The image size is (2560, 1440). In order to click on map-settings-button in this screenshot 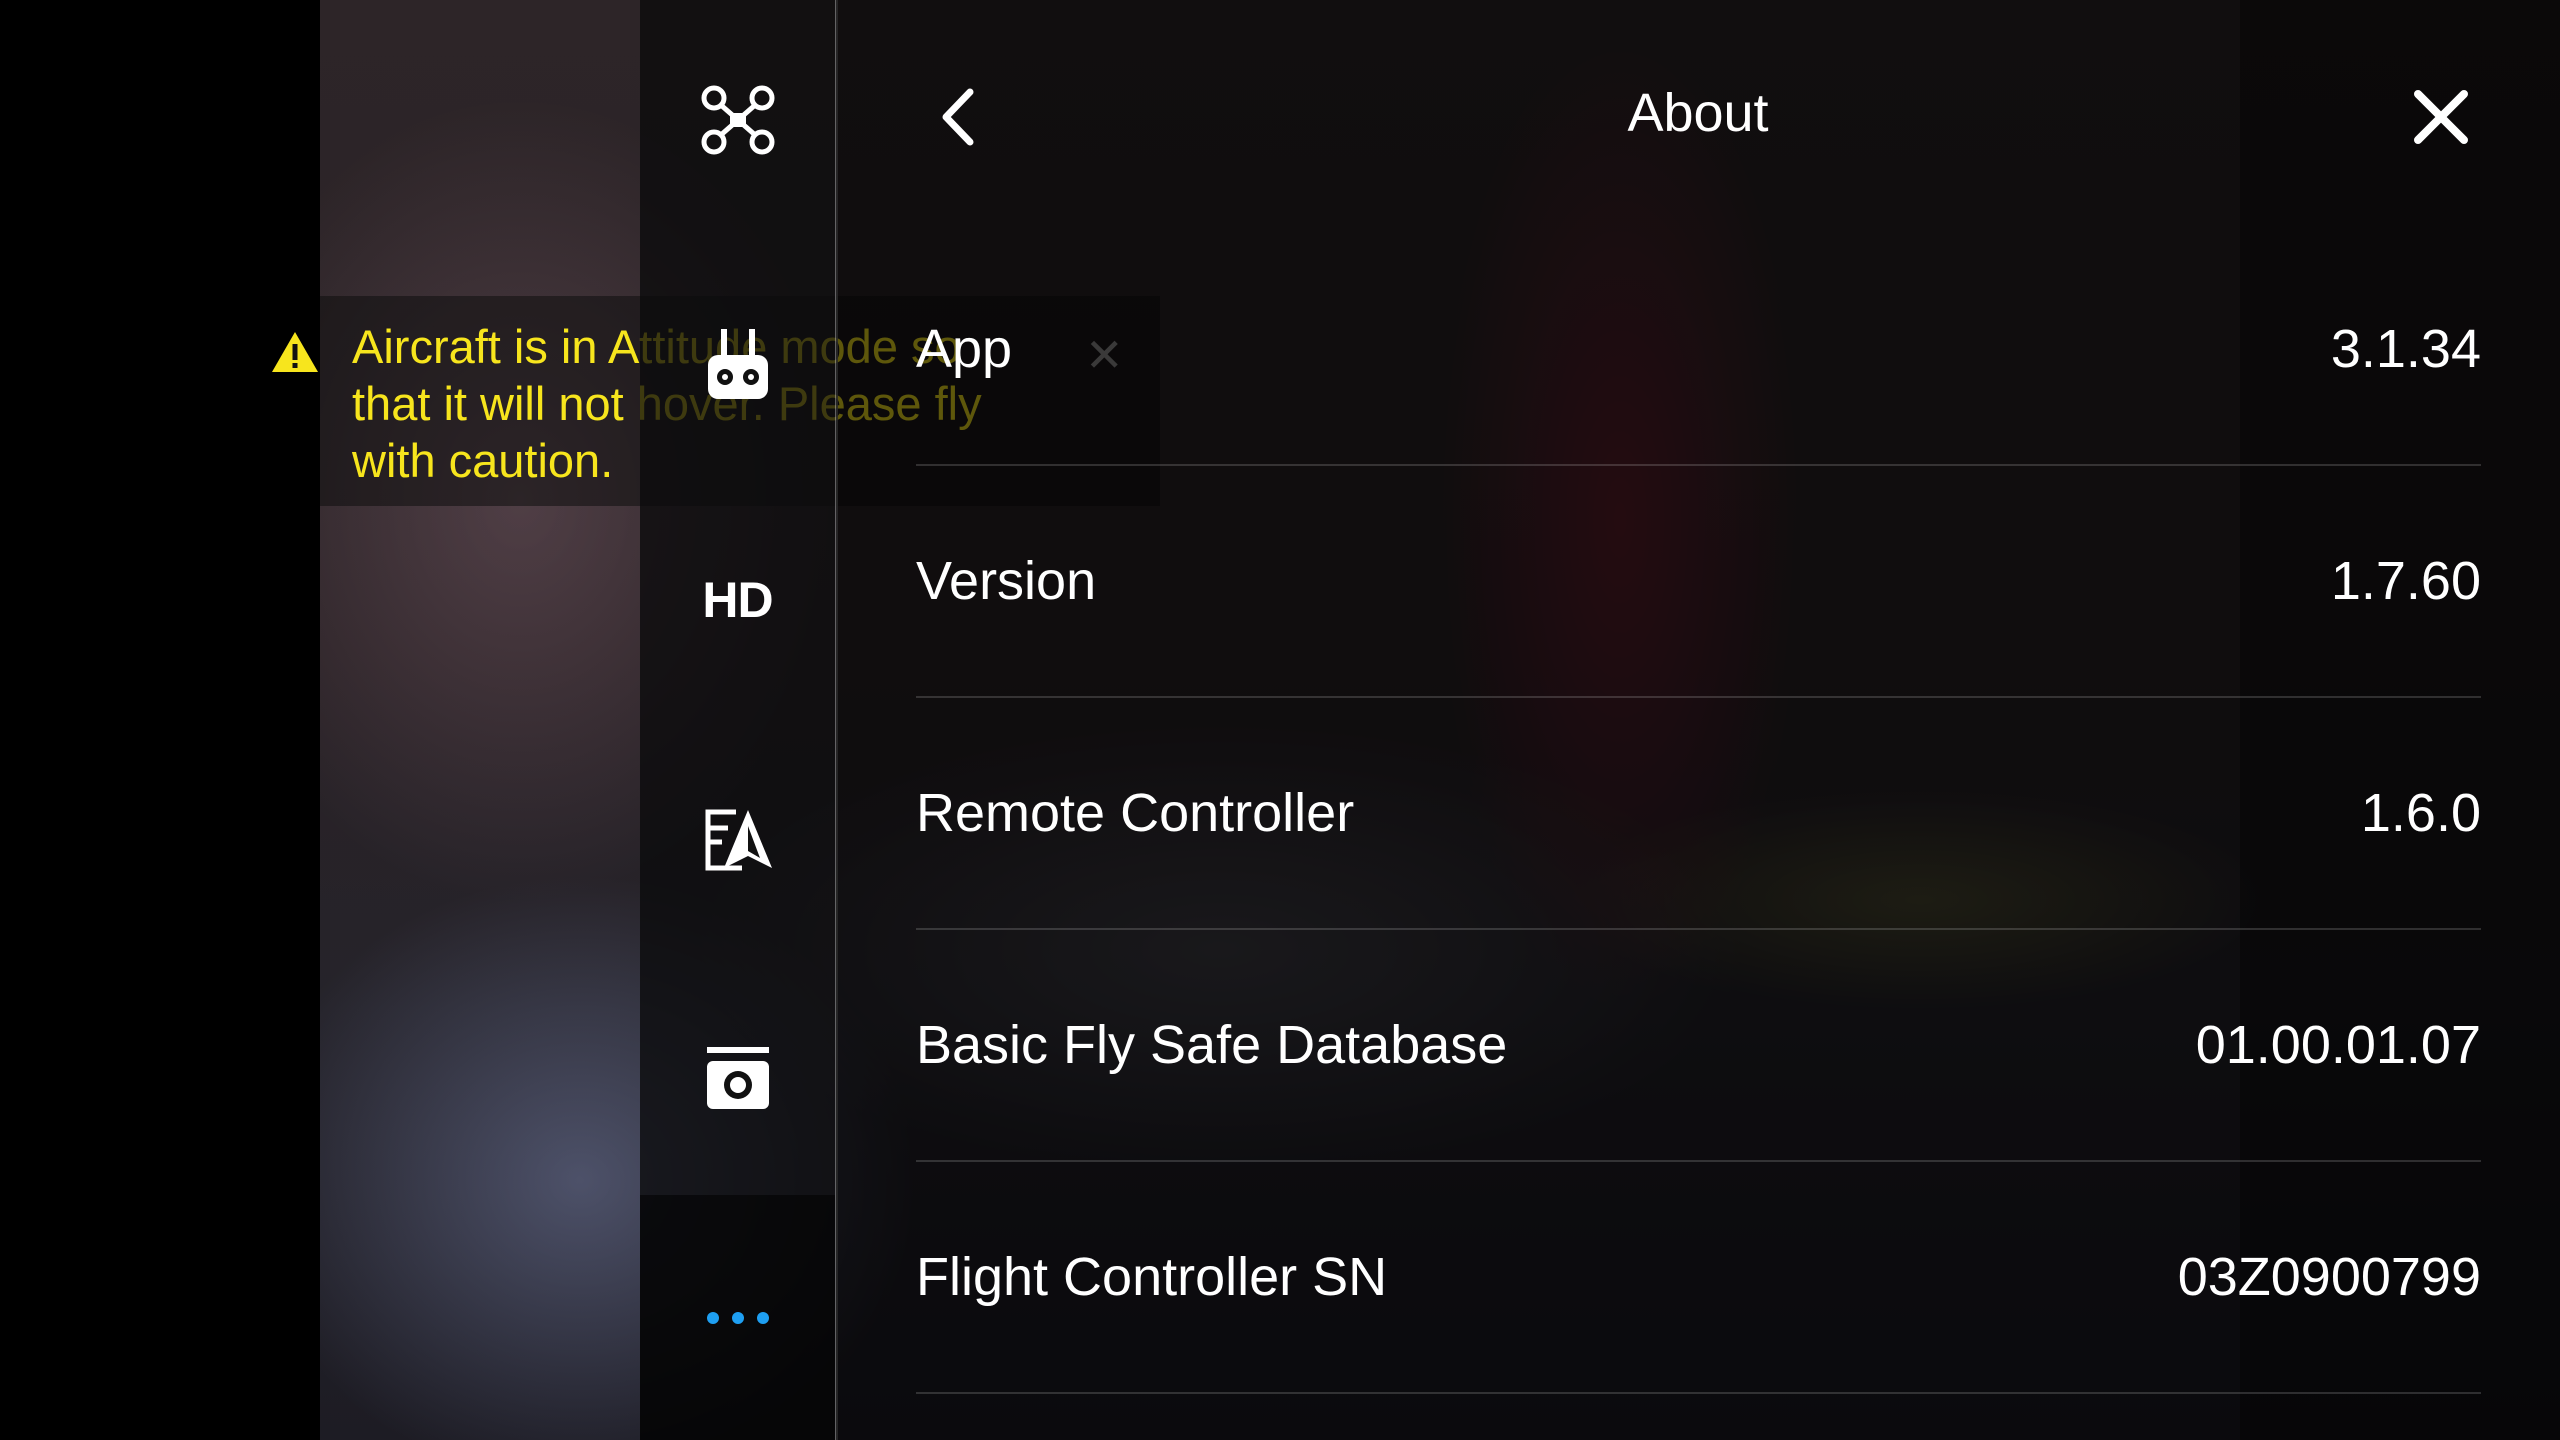, I will do `click(737, 840)`.